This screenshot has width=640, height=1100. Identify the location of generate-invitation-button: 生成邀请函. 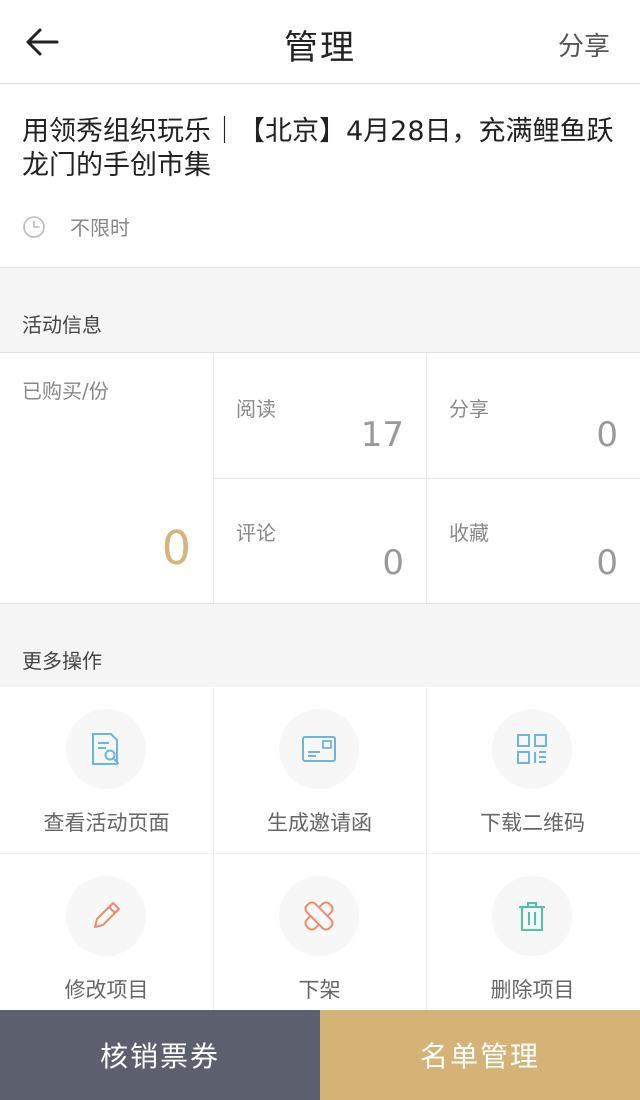
(319, 770).